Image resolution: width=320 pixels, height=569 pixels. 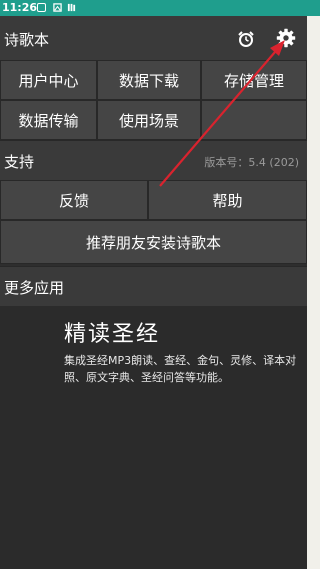 I want to click on data-transfer-label: 数据传输, so click(x=48, y=120).